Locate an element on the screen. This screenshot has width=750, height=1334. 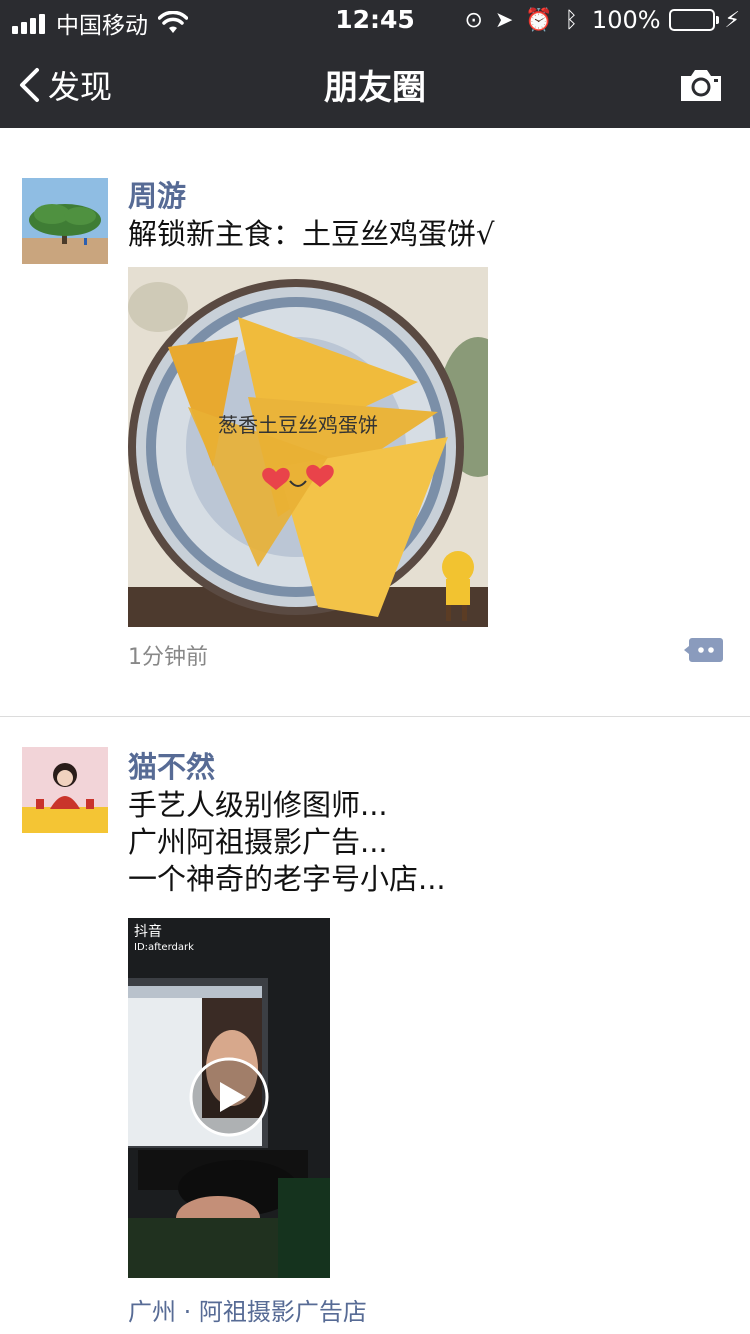
nav-bar: 发现 朋友圈 is located at coordinates (375, 84).